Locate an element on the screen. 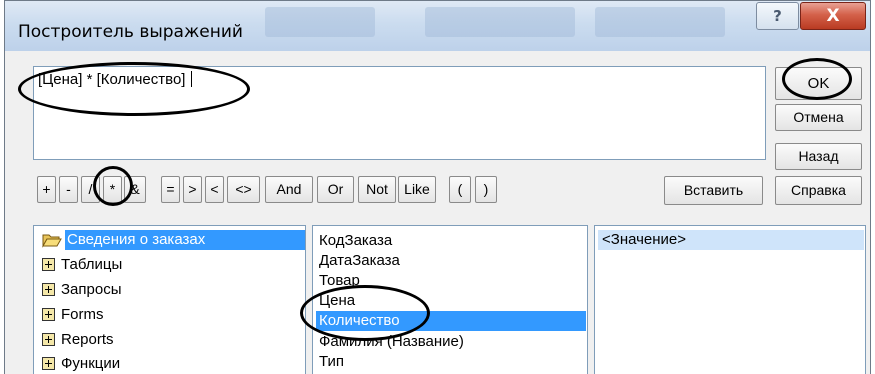 The width and height of the screenshot is (875, 374). operator-or-button: Or is located at coordinates (335, 189).